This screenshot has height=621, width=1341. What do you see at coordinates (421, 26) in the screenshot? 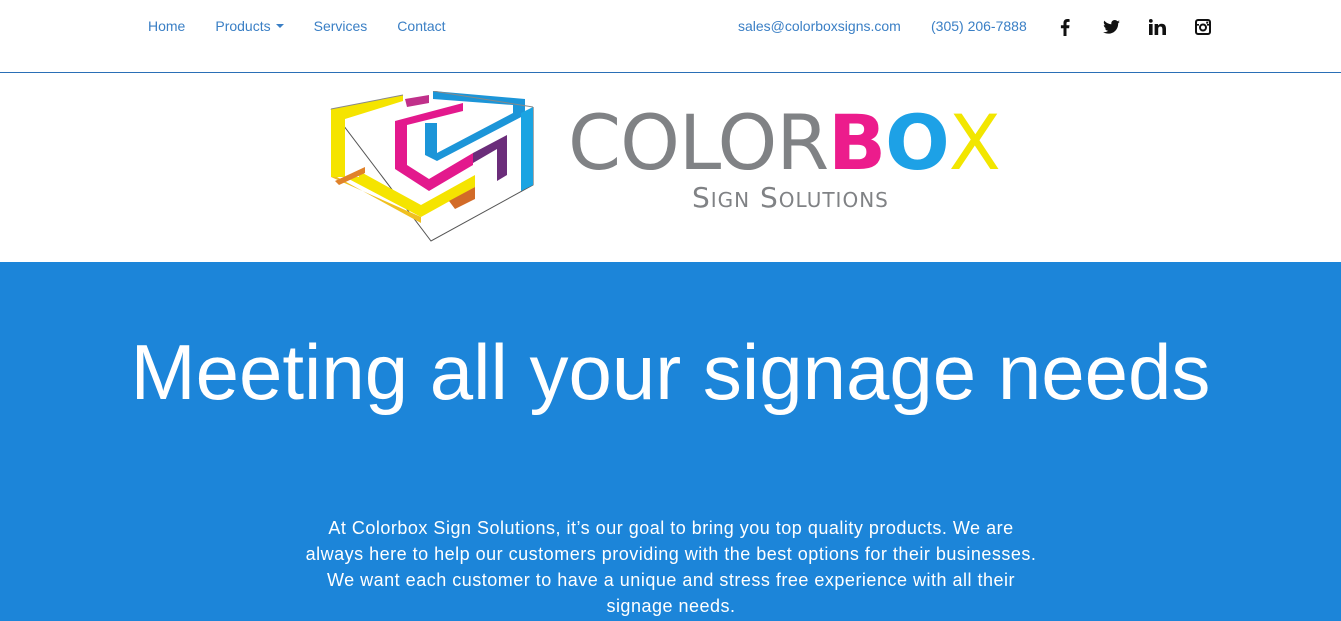
I see `nav-contact: Contact` at bounding box center [421, 26].